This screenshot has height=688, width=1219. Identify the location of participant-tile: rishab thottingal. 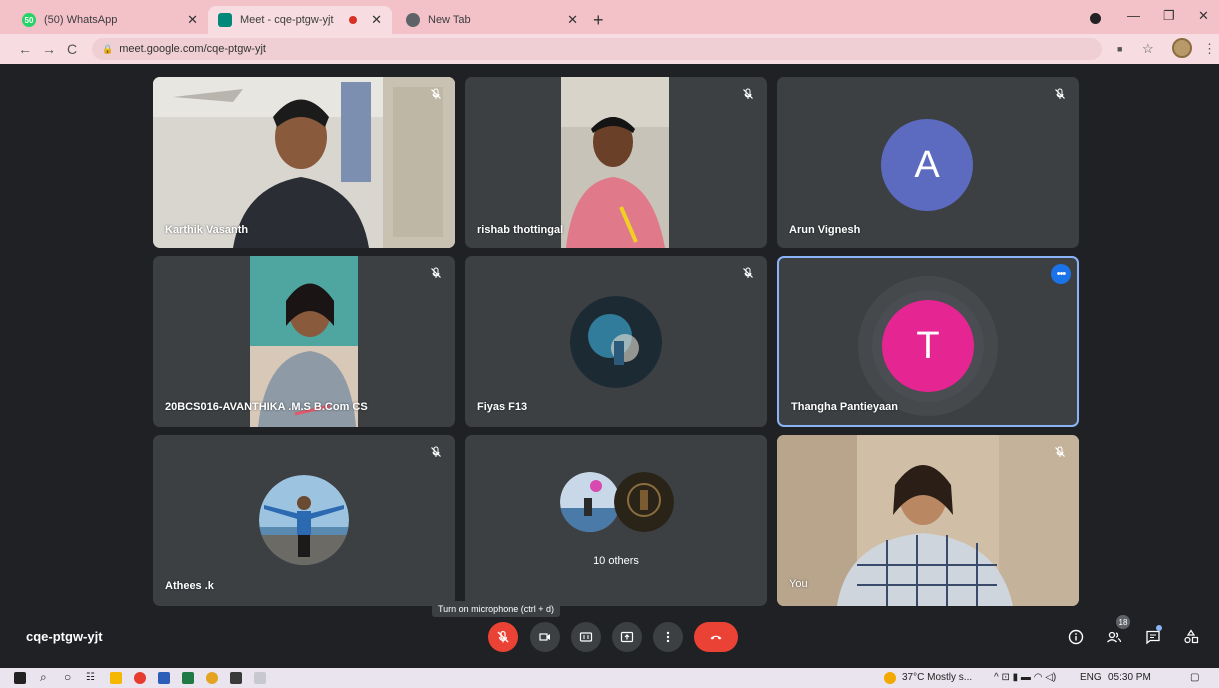
(616, 162).